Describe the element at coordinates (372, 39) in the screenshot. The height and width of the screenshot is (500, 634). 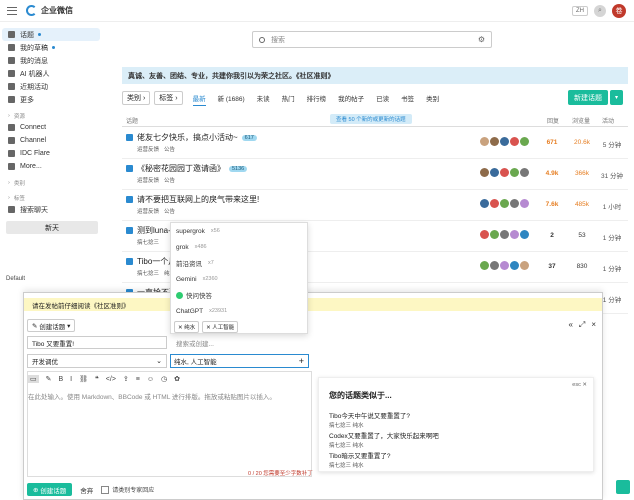
I see `search-input: 搜索 ⚙` at that location.